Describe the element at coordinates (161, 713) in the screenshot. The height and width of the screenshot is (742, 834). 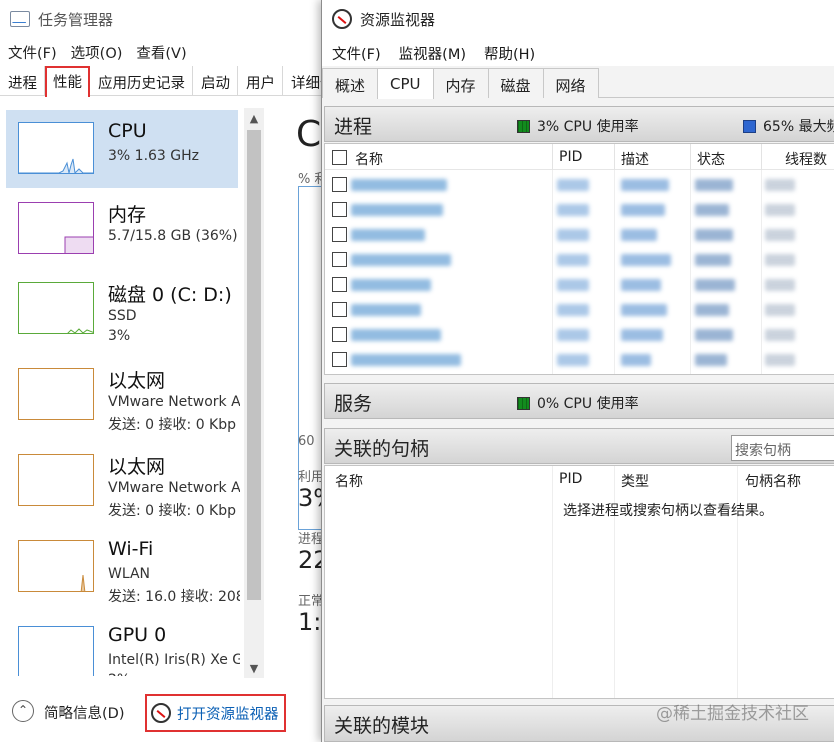
I see `resource-monitor-icon` at that location.